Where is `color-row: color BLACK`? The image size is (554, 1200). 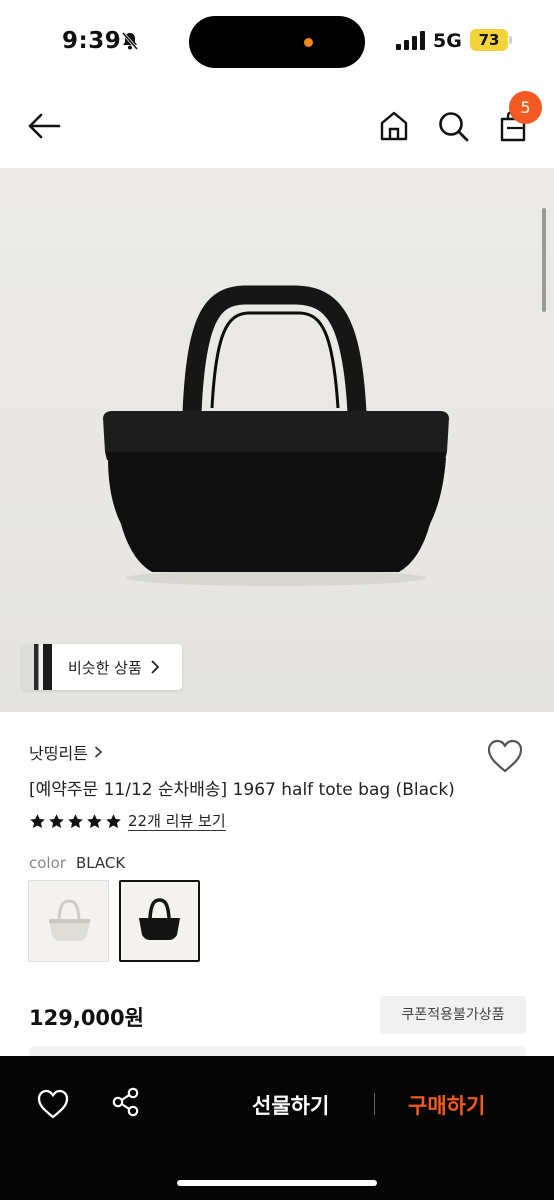
color-row: color BLACK is located at coordinates (77, 863).